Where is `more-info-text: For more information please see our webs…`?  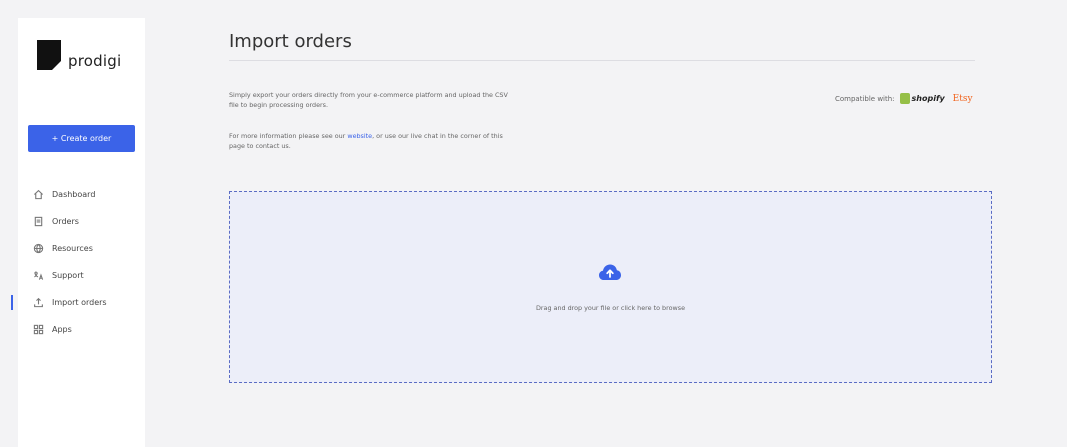
more-info-text: For more information please see our webs… is located at coordinates (369, 141).